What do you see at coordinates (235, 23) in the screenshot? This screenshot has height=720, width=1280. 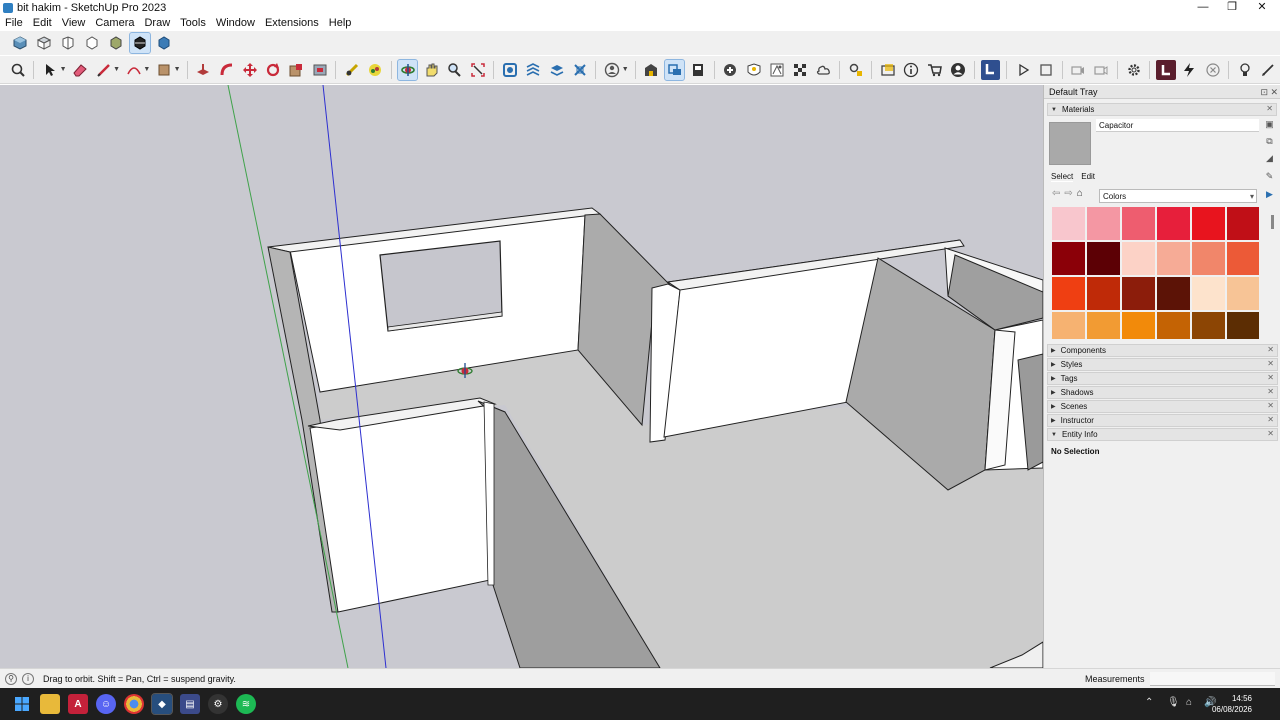 I see `menu-window: Window` at bounding box center [235, 23].